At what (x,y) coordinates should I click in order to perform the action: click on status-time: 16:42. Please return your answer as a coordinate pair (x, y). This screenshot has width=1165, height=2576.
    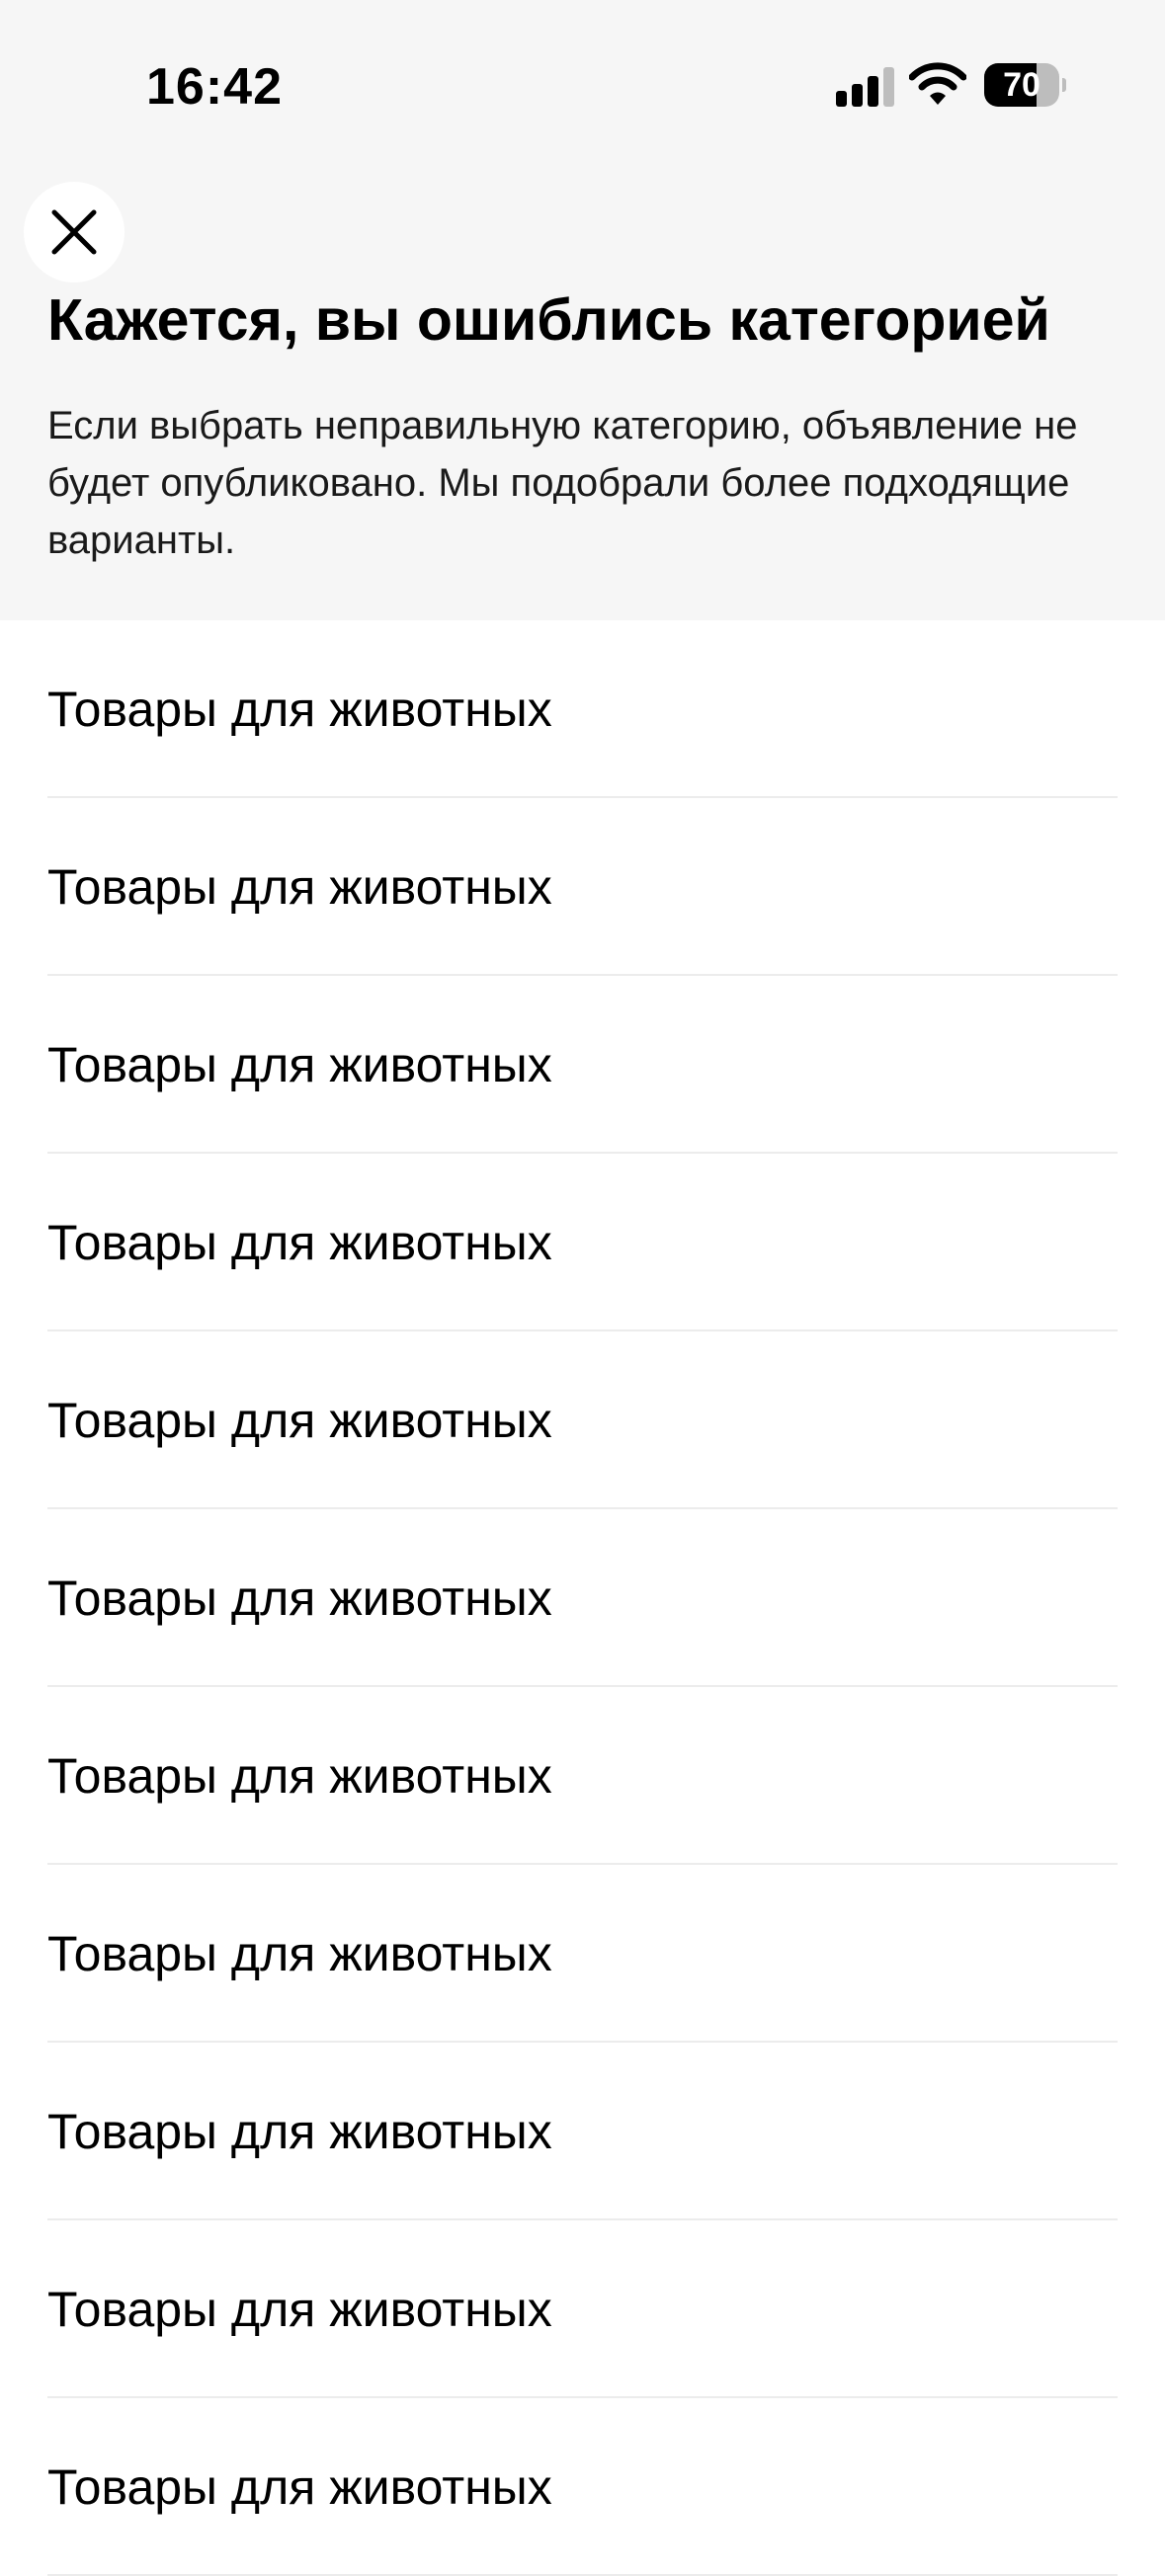
    Looking at the image, I should click on (214, 87).